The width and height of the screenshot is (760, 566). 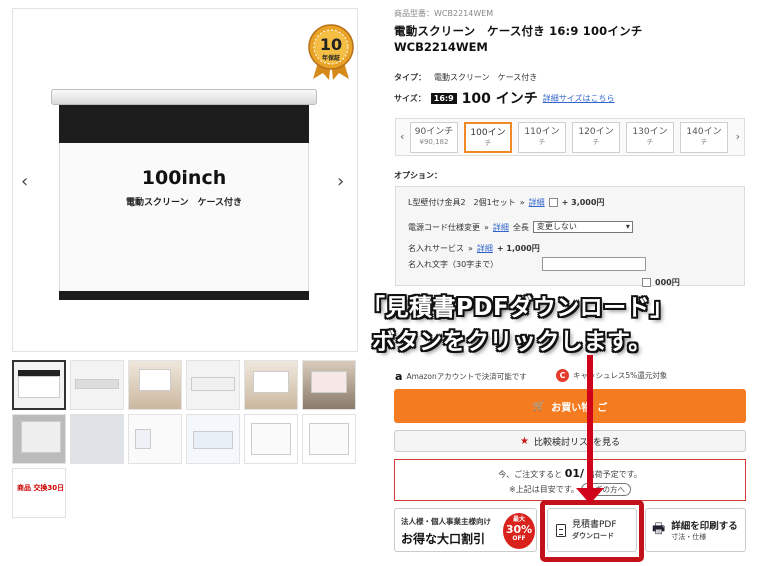 What do you see at coordinates (596, 137) in the screenshot?
I see `size-option-120: 120インチ` at bounding box center [596, 137].